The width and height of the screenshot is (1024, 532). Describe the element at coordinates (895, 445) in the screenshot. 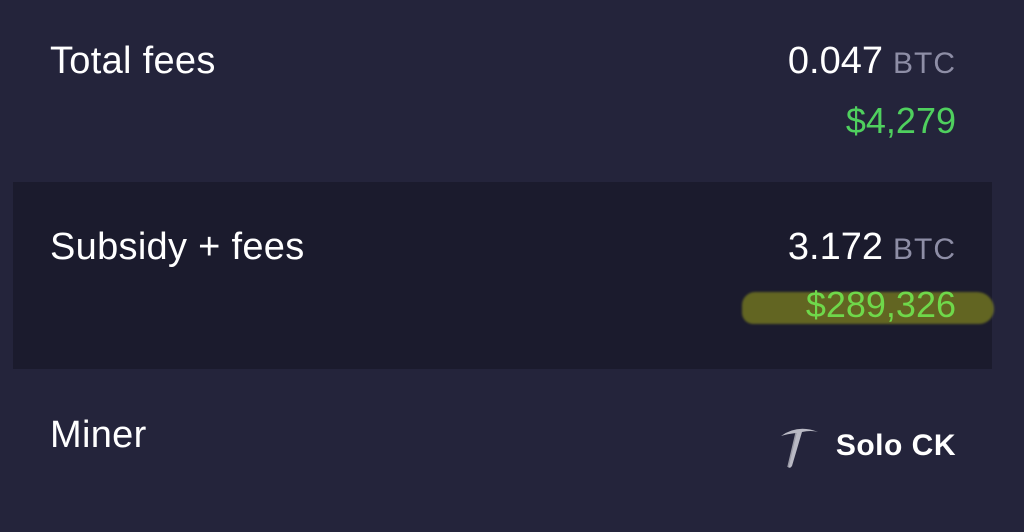

I see `miner-name: Solo CK` at that location.